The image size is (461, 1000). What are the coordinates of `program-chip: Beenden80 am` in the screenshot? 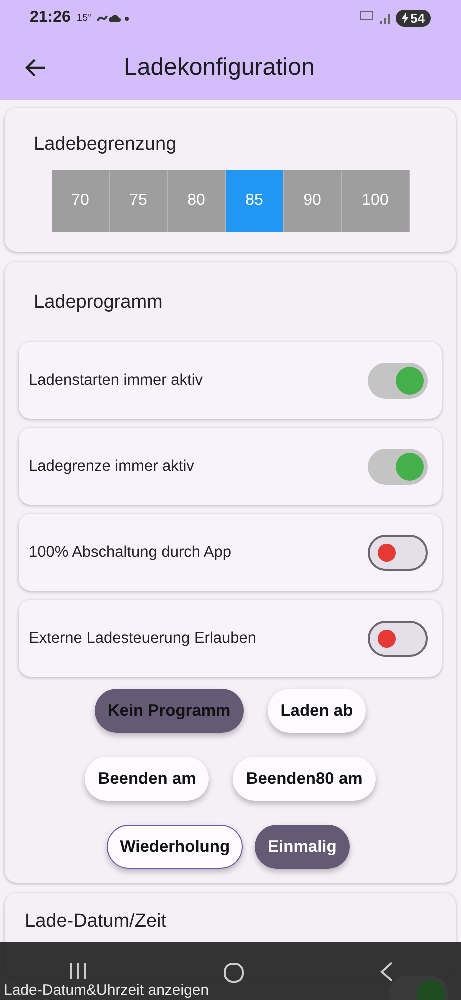 It's located at (304, 779).